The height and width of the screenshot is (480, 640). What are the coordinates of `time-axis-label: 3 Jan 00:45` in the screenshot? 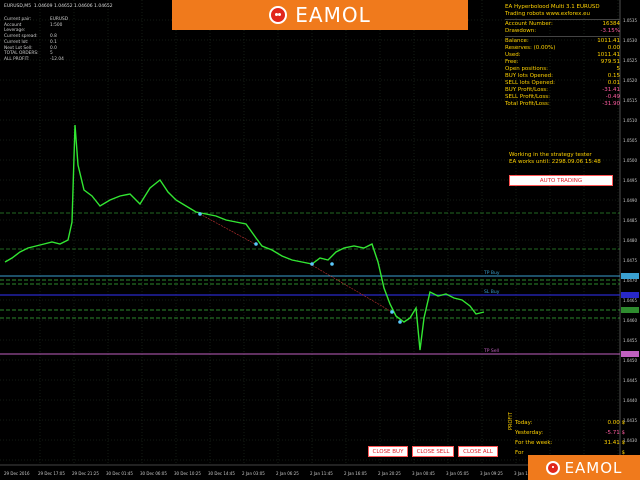 It's located at (423, 473).